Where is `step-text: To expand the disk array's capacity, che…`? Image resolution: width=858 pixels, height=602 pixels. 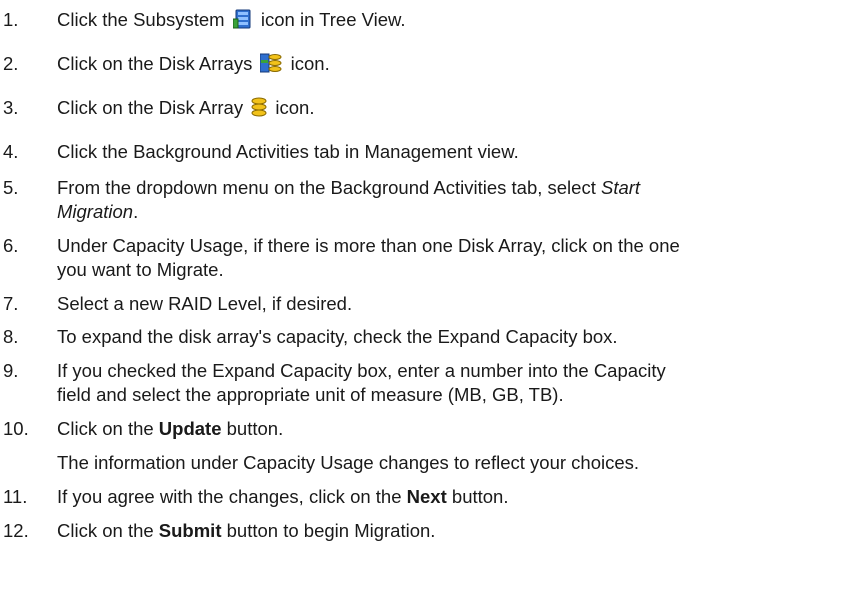
step-text: To expand the disk array's capacity, che… is located at coordinates (337, 336).